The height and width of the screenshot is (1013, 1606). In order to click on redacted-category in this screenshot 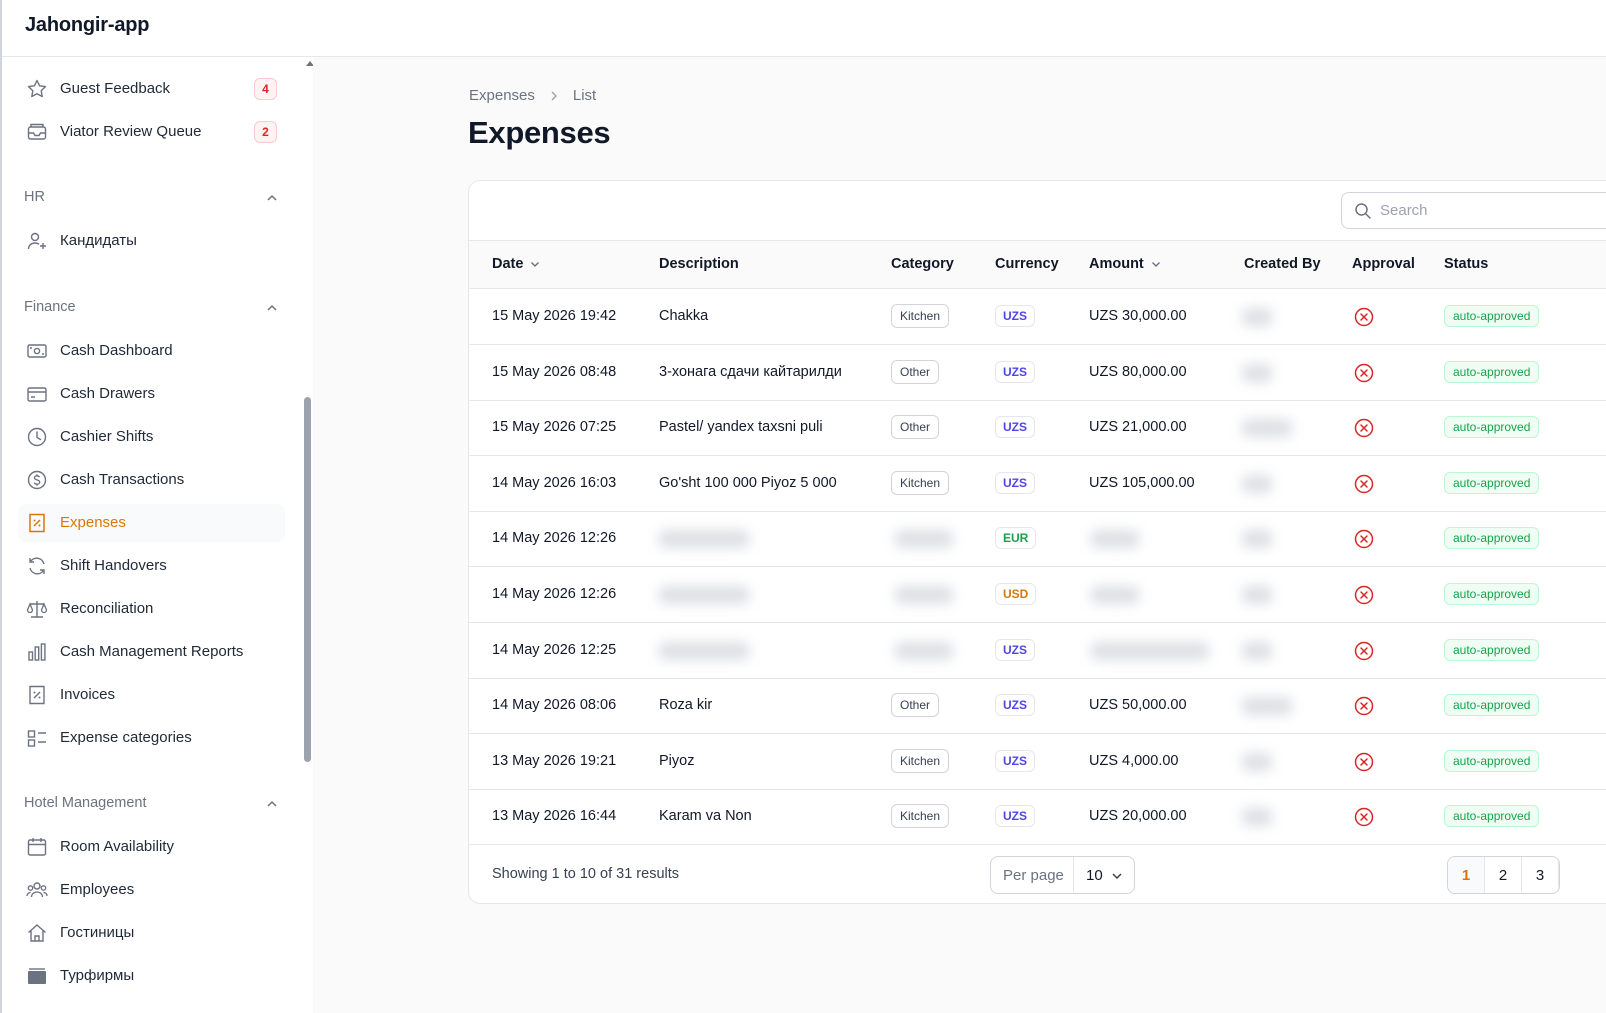, I will do `click(924, 539)`.